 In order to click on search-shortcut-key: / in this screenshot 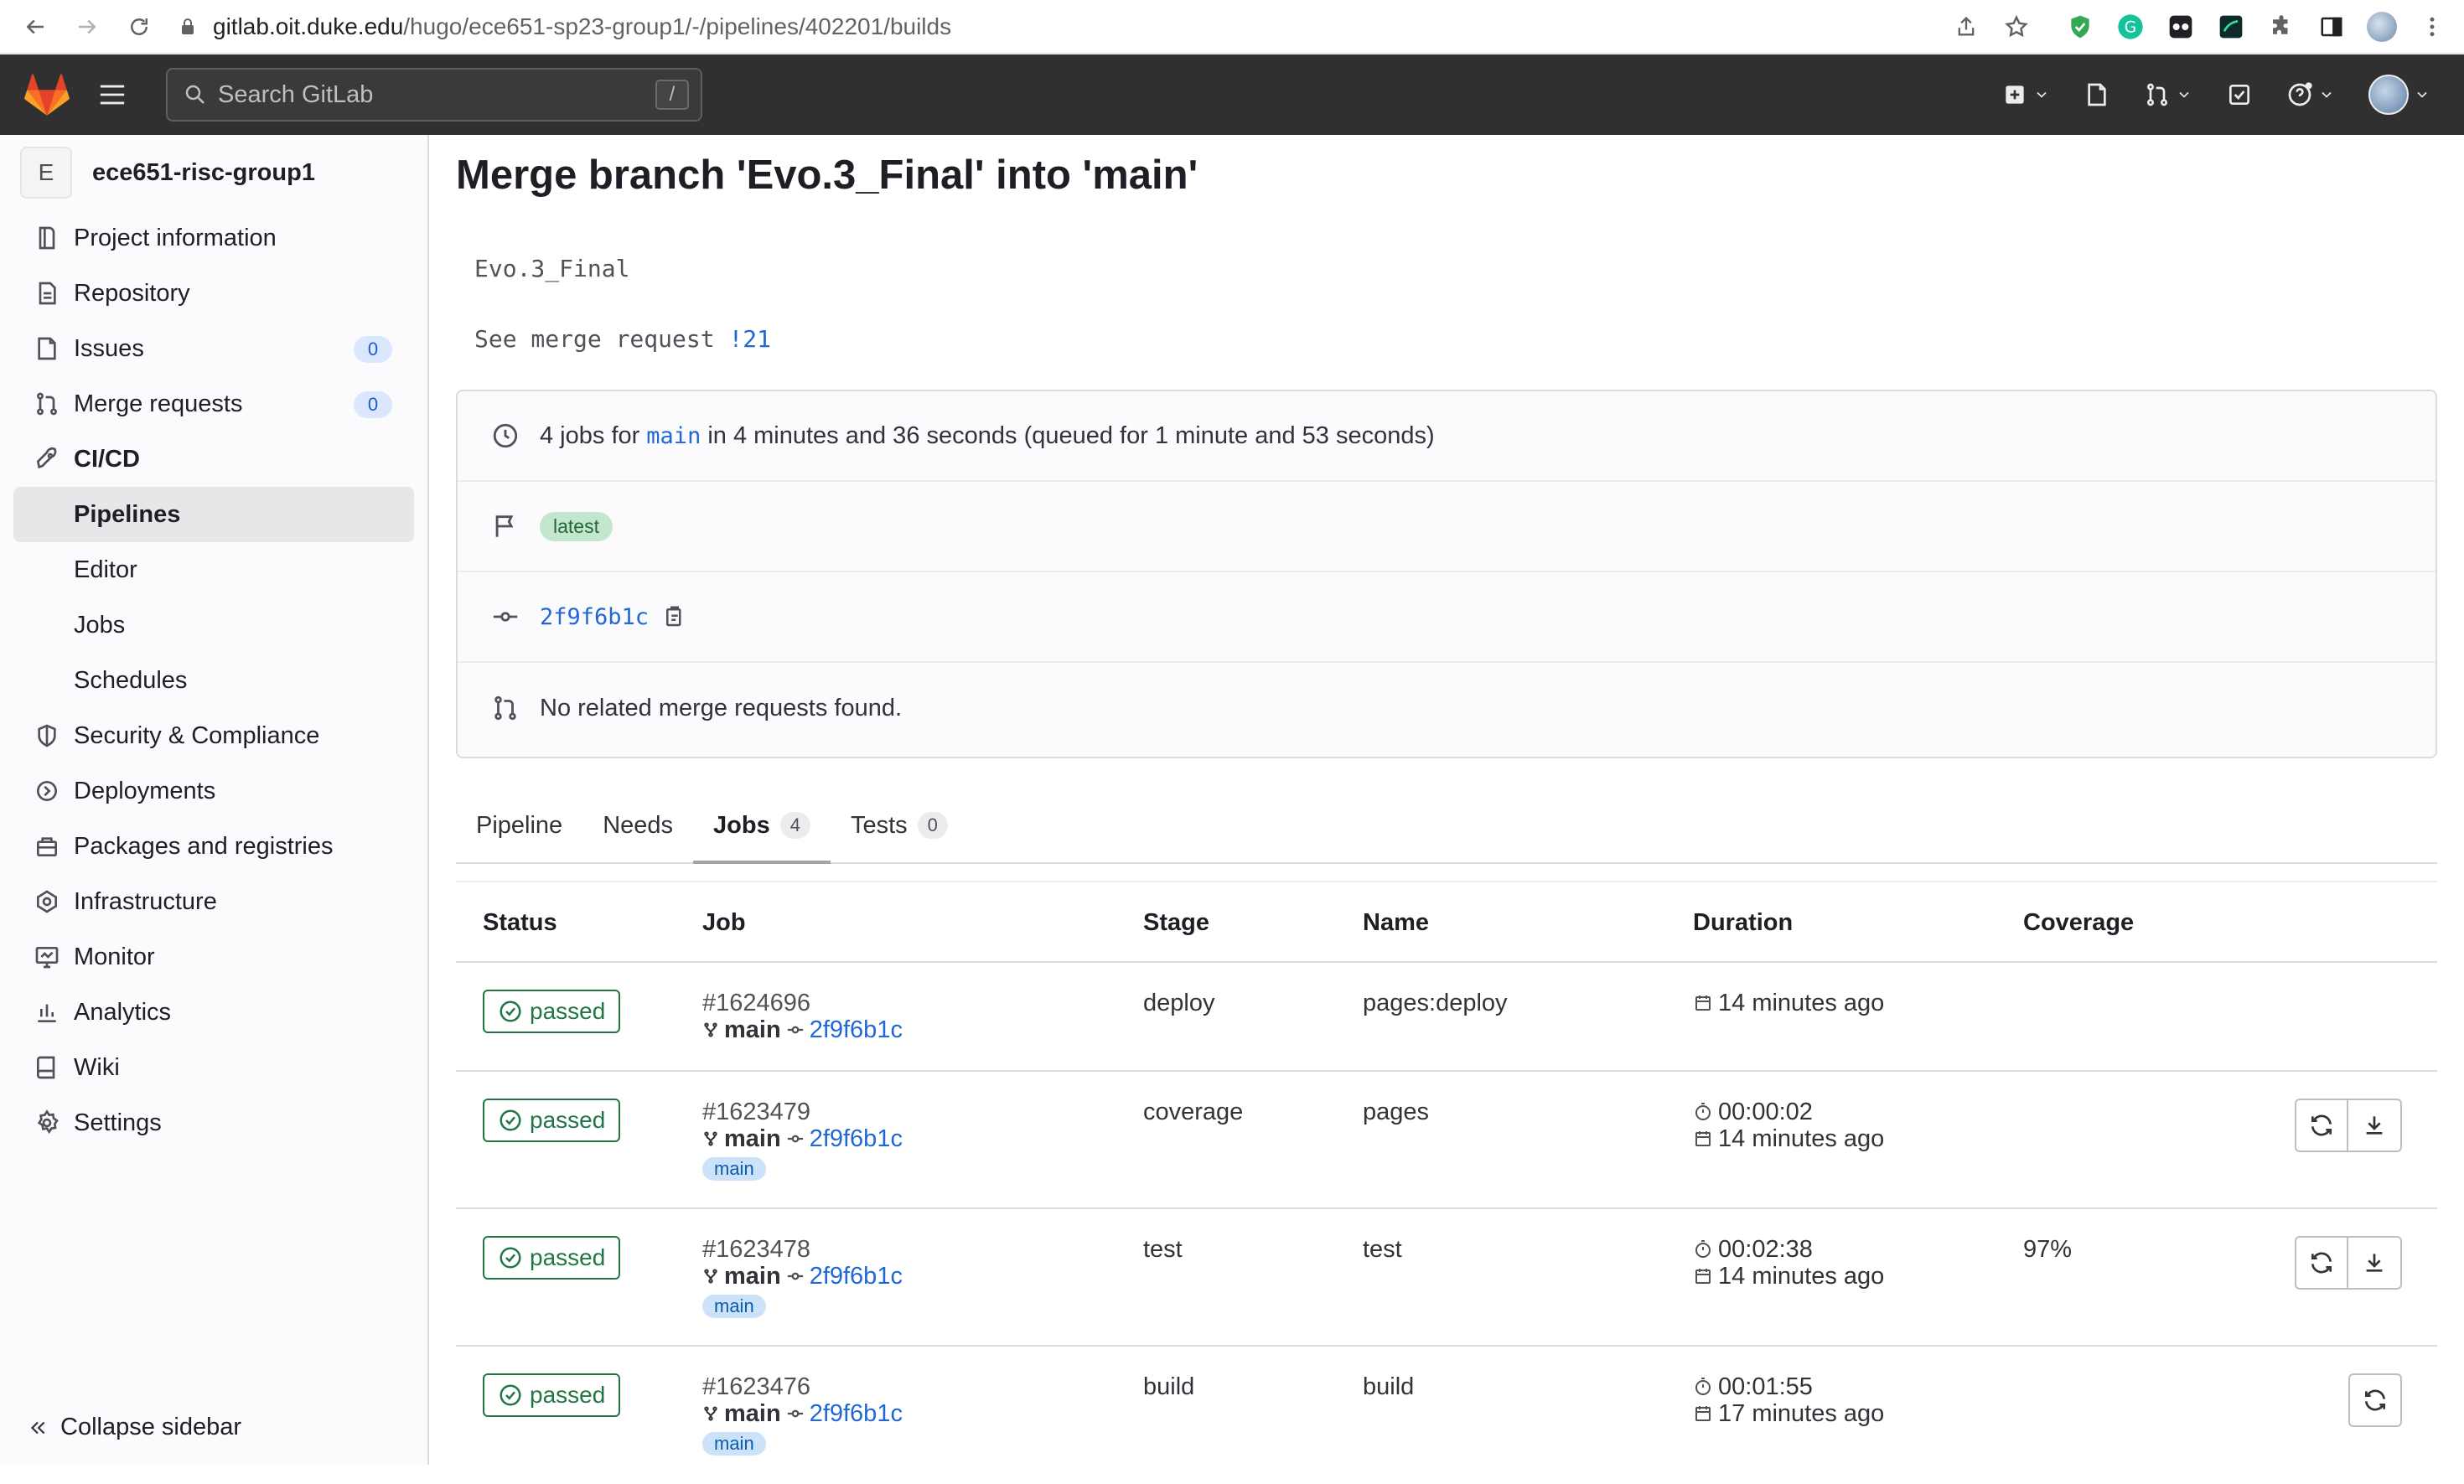, I will do `click(672, 95)`.